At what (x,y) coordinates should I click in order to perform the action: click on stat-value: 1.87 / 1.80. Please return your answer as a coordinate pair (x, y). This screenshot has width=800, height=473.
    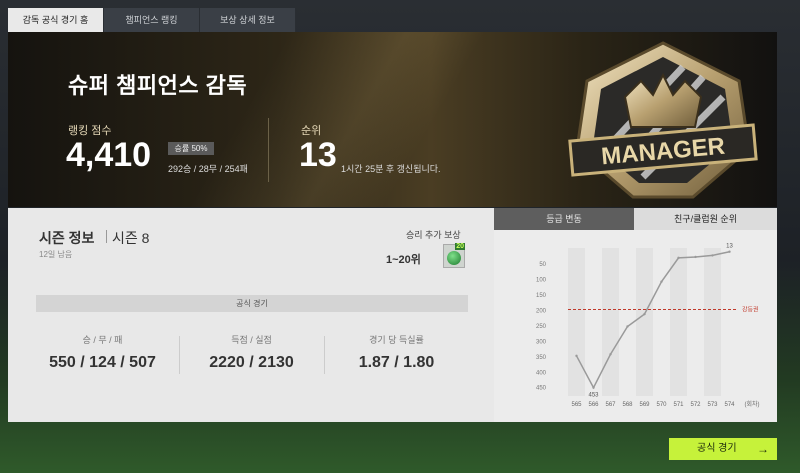
    Looking at the image, I should click on (396, 362).